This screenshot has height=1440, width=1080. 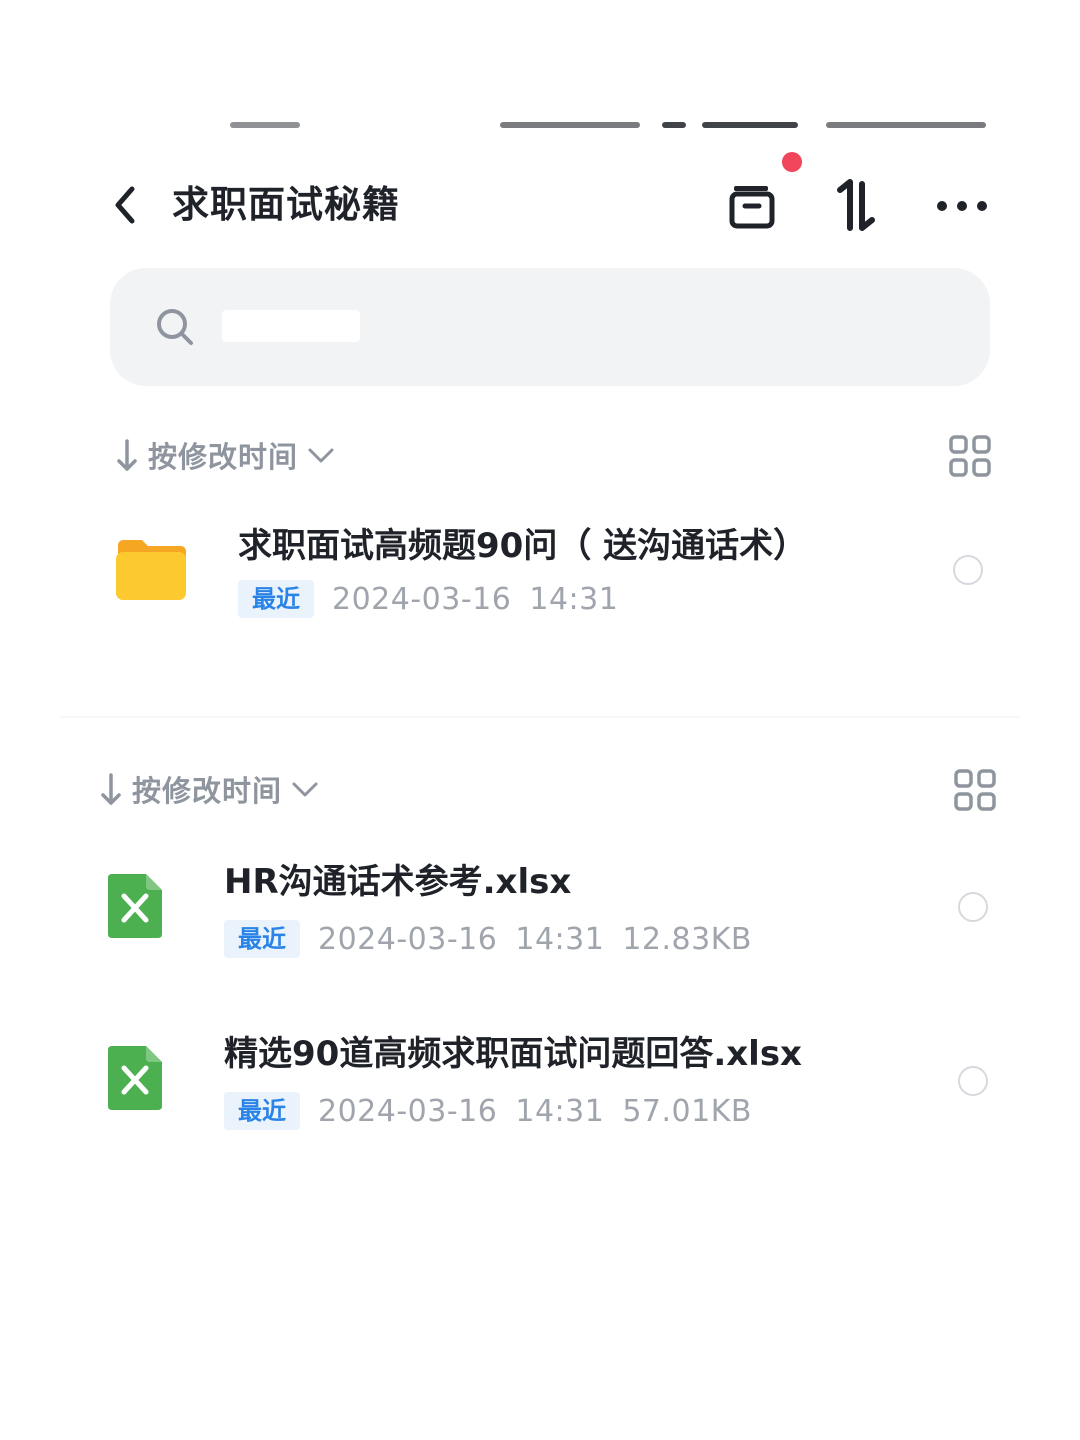 I want to click on file-meta: 最近 2024-03-16 14:31 57.01KB, so click(x=488, y=1111).